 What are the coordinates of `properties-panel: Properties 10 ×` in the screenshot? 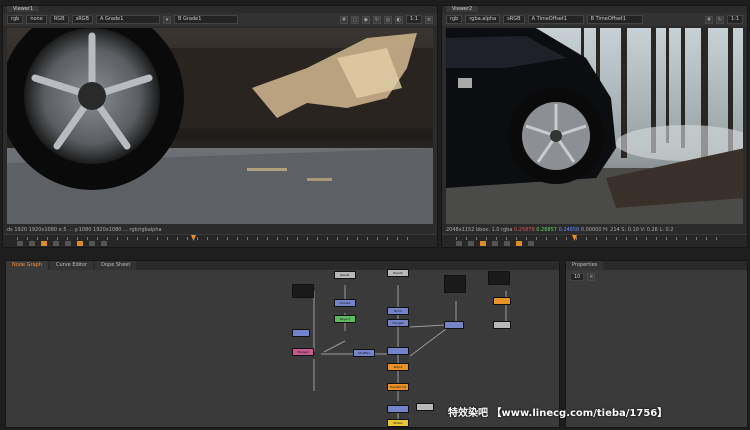 It's located at (656, 344).